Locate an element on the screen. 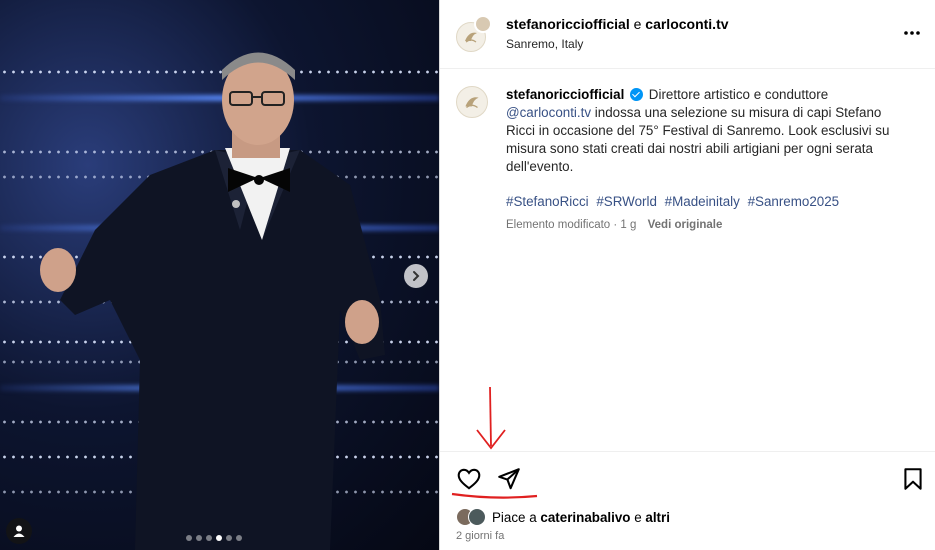  account-link-secondary: carloconti.tv is located at coordinates (686, 24).